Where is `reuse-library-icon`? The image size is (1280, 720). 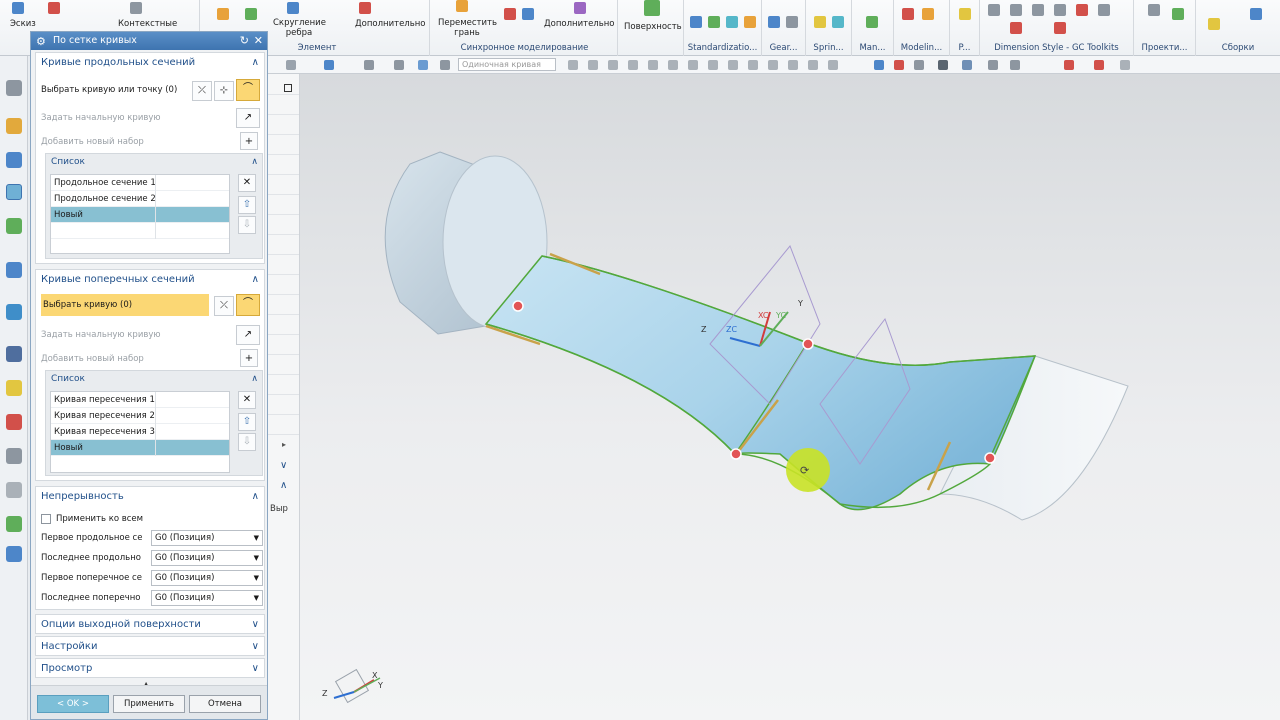
reuse-library-icon is located at coordinates (14, 226).